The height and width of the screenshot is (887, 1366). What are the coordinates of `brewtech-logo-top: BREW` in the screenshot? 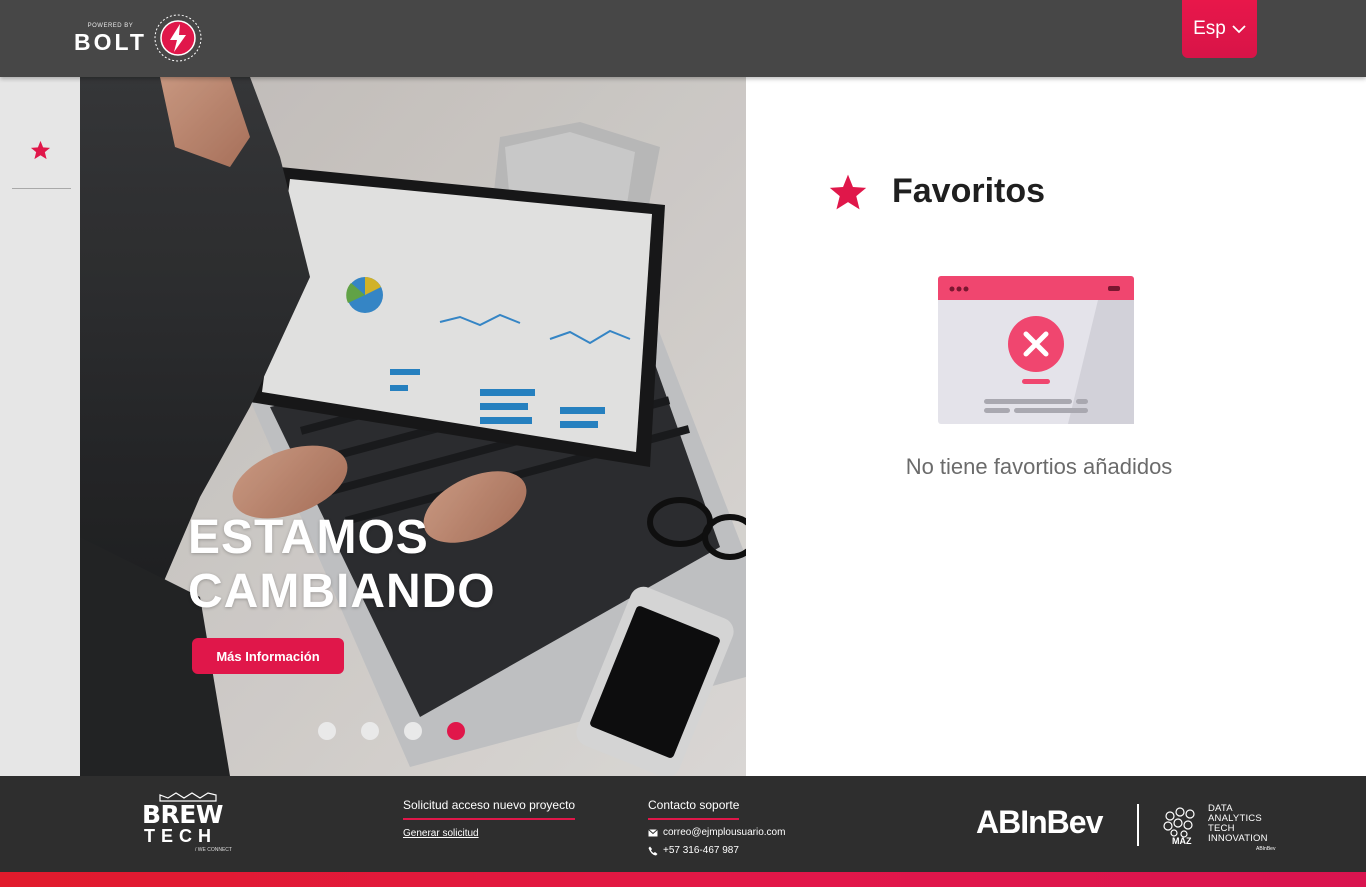 It's located at (182, 814).